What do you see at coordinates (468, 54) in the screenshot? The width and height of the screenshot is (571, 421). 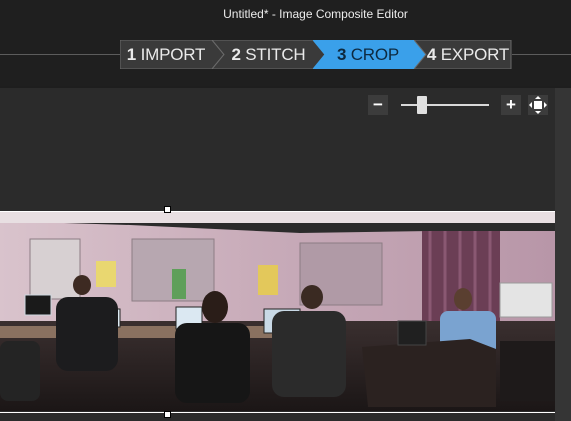 I see `step-export-label: 4 EXPORT` at bounding box center [468, 54].